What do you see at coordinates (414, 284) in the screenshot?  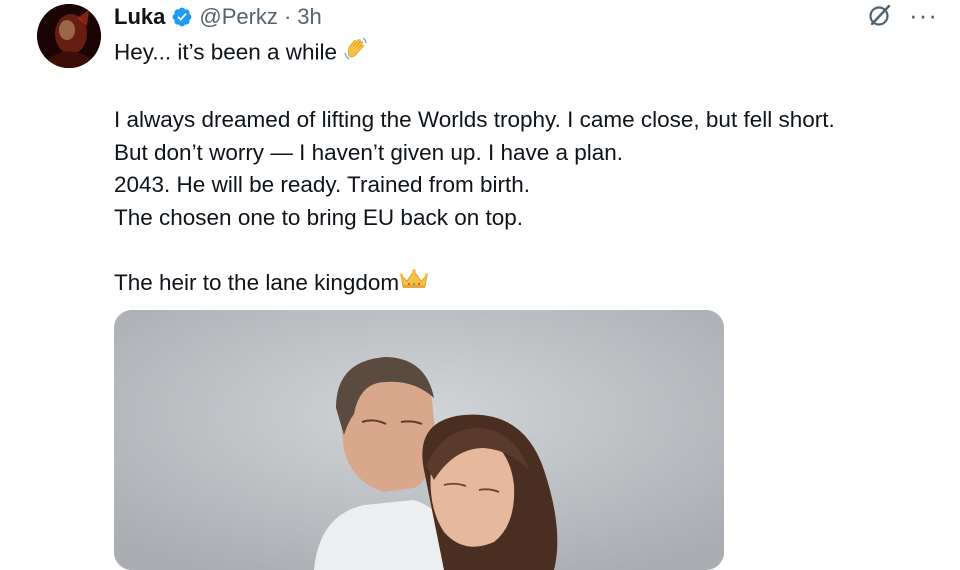 I see `crown-emoji` at bounding box center [414, 284].